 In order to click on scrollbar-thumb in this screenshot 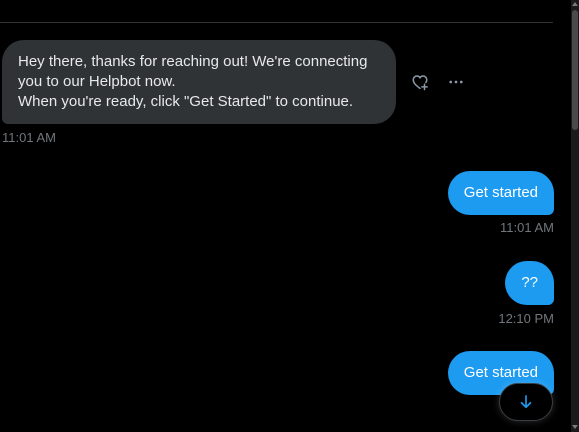, I will do `click(575, 70)`.